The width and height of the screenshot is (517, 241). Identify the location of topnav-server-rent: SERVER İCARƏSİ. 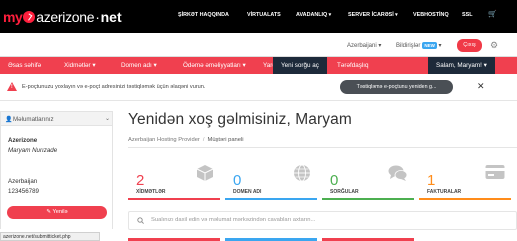
(373, 15).